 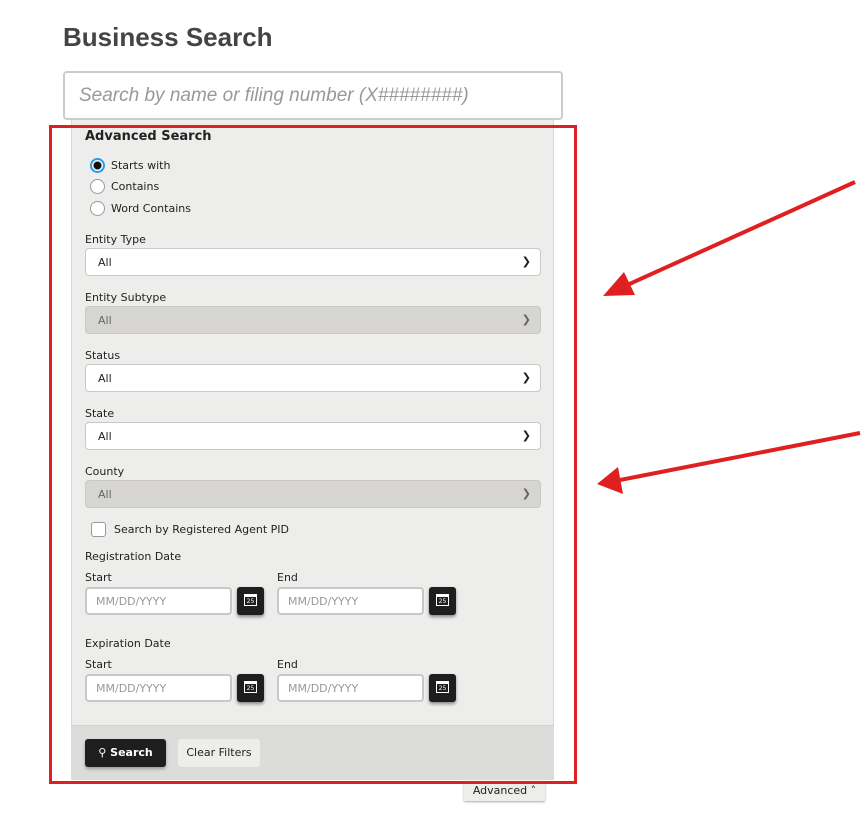 What do you see at coordinates (729, 337) in the screenshot?
I see `annotation-arrows` at bounding box center [729, 337].